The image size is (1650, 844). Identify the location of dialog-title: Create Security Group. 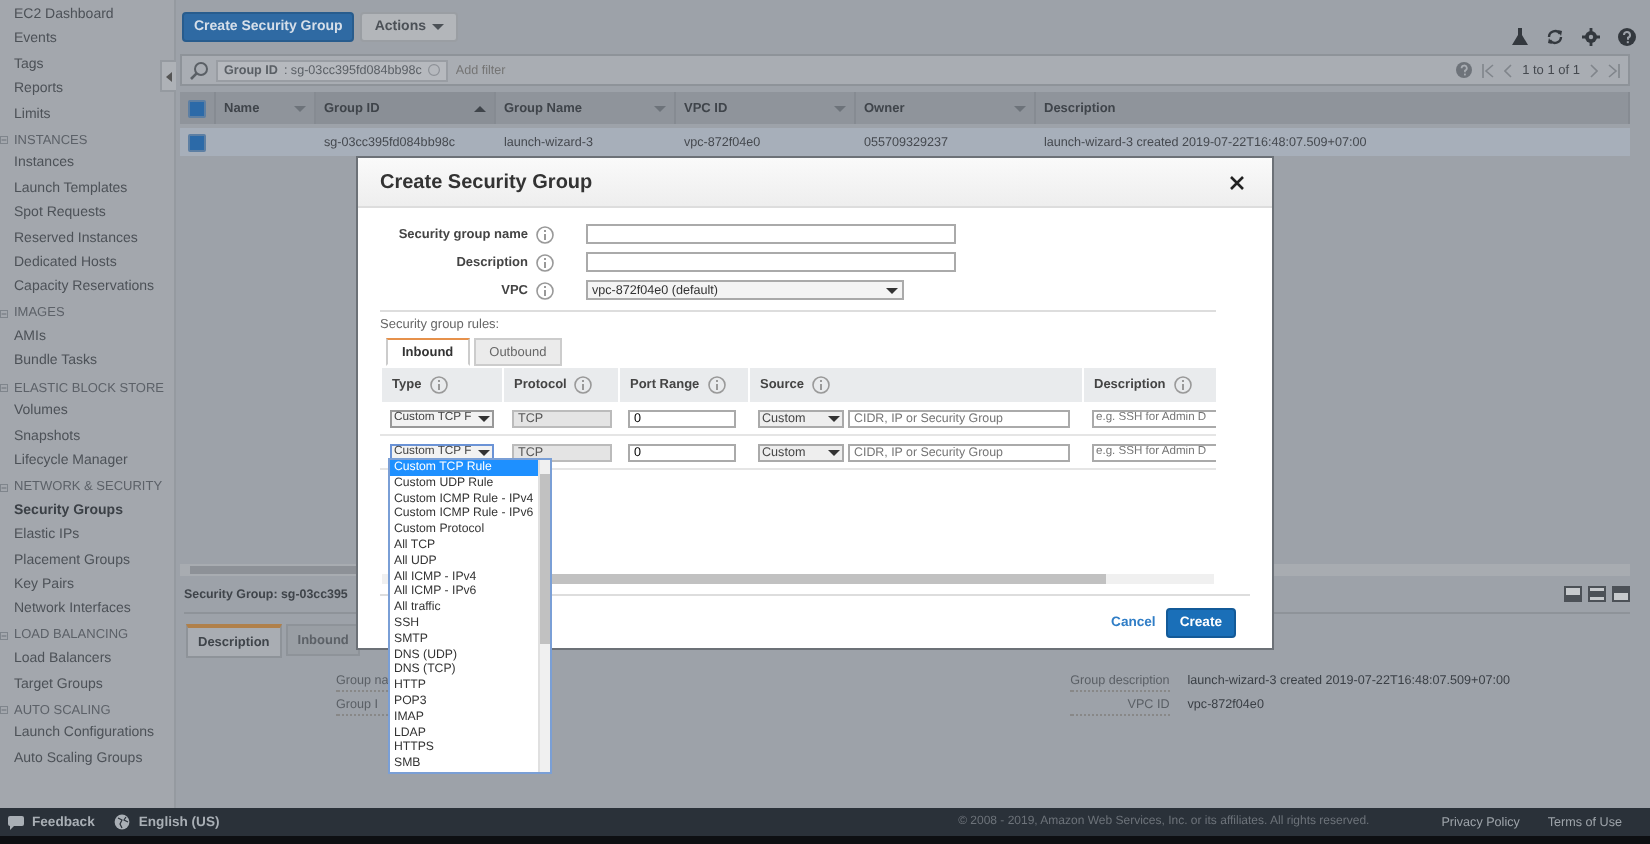
(486, 182).